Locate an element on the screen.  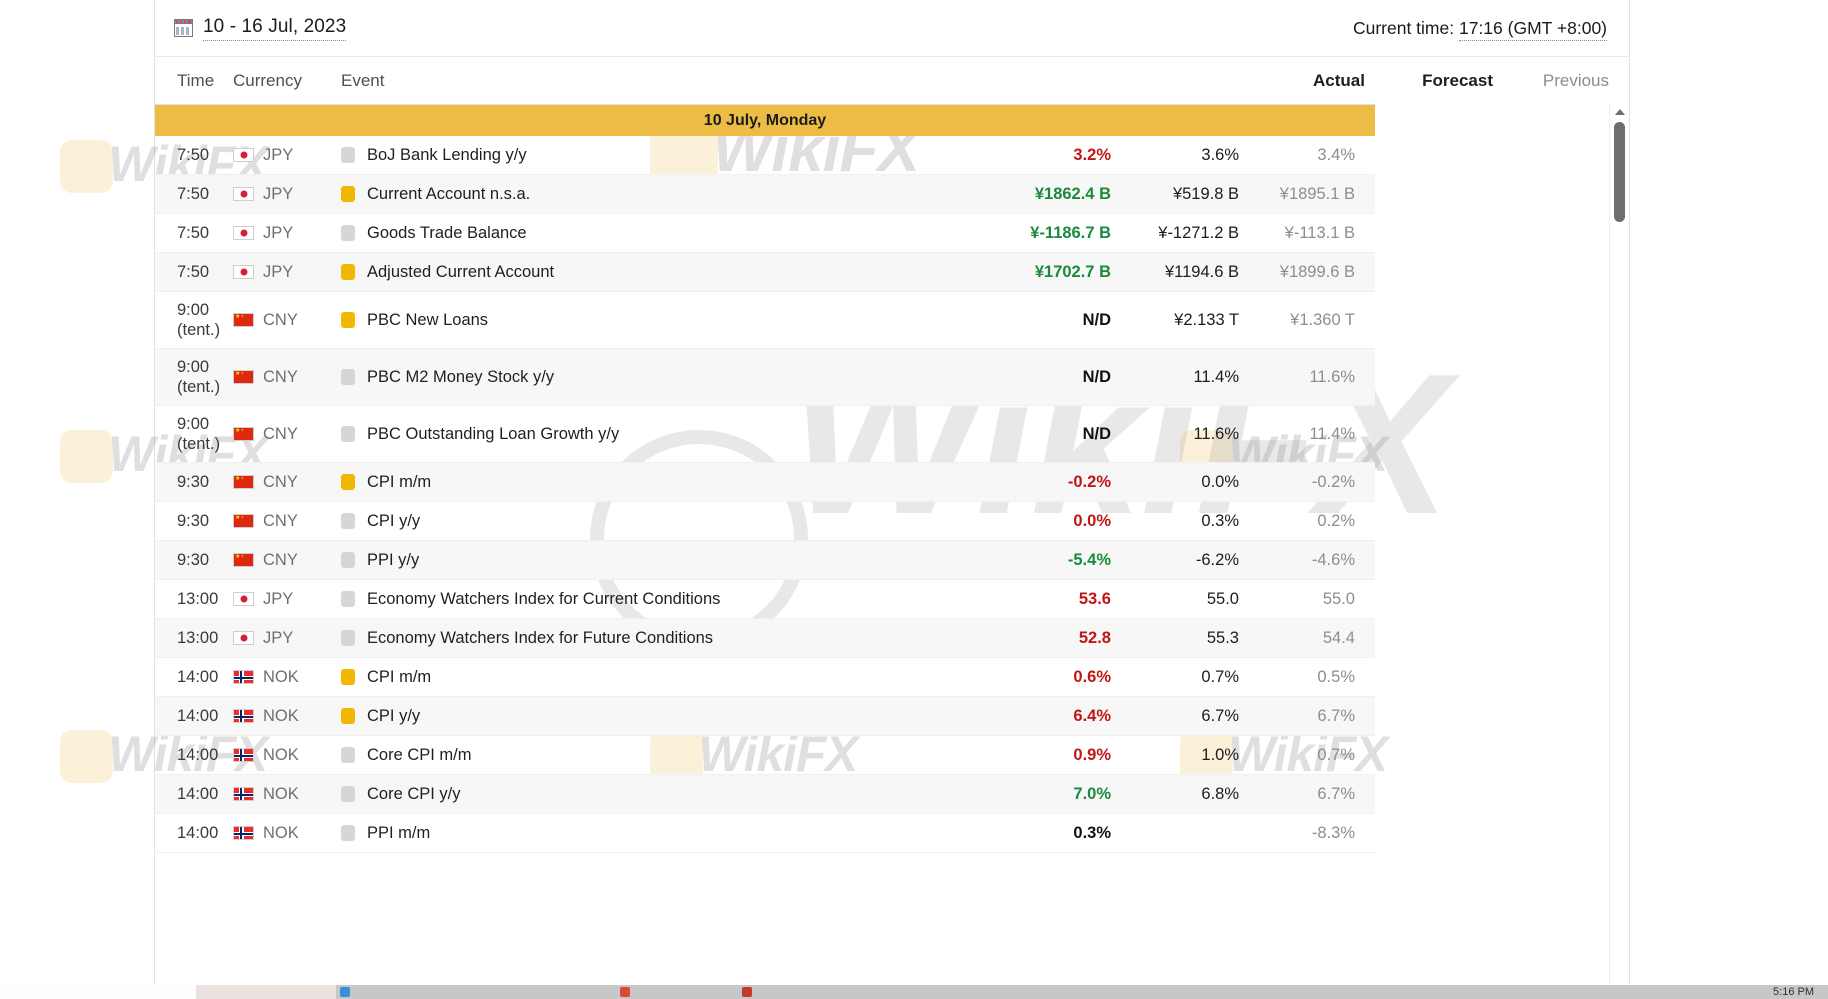
cell-actual: 7.0% is located at coordinates (1092, 793).